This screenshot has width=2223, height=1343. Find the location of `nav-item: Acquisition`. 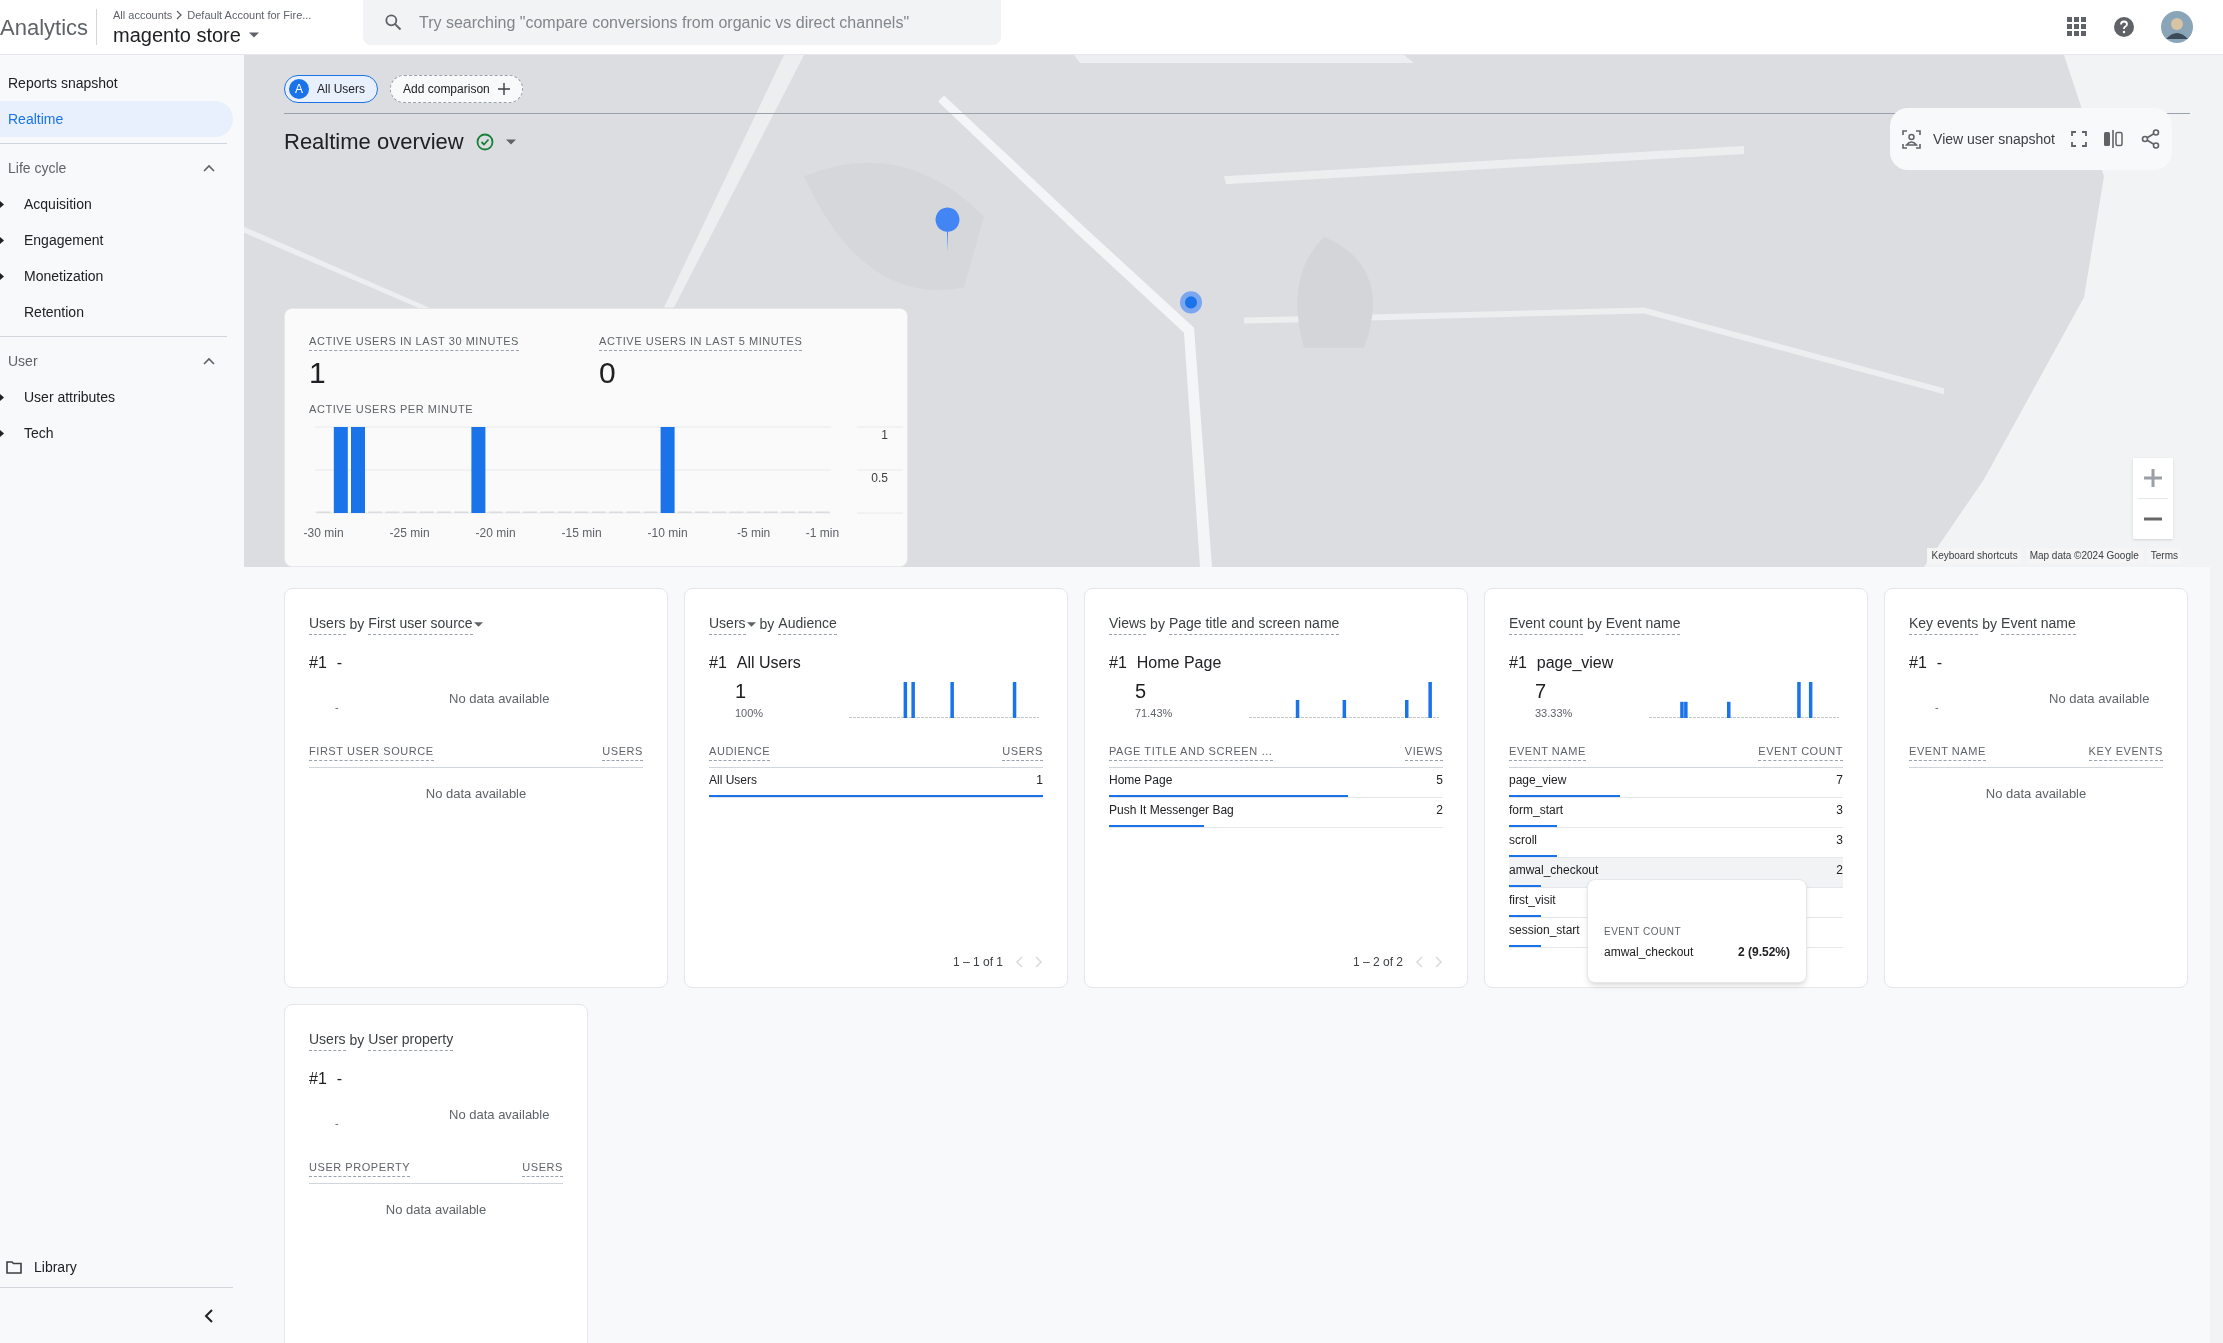

nav-item: Acquisition is located at coordinates (58, 204).